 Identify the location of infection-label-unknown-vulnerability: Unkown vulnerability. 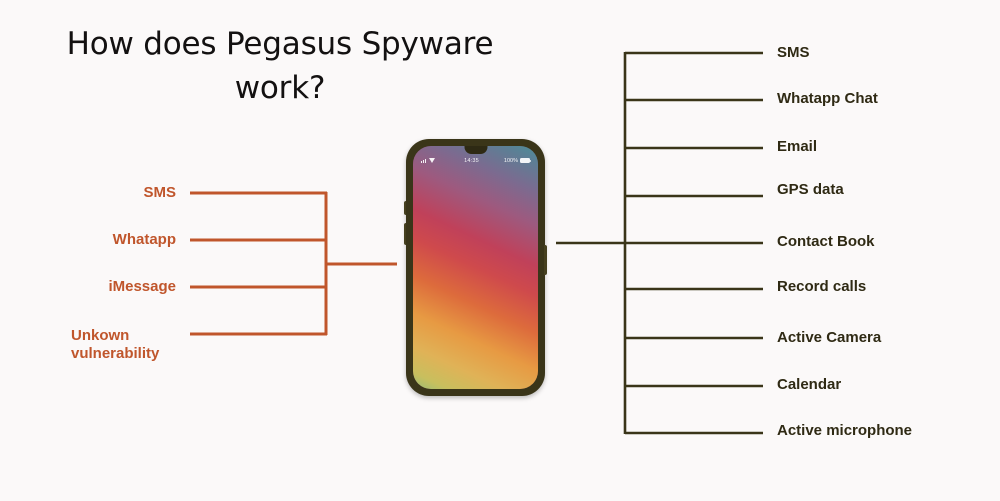
(115, 344).